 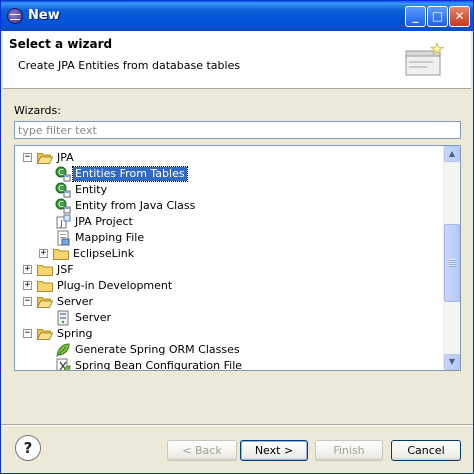 I want to click on scroll-down-button: ▼, so click(x=452, y=362).